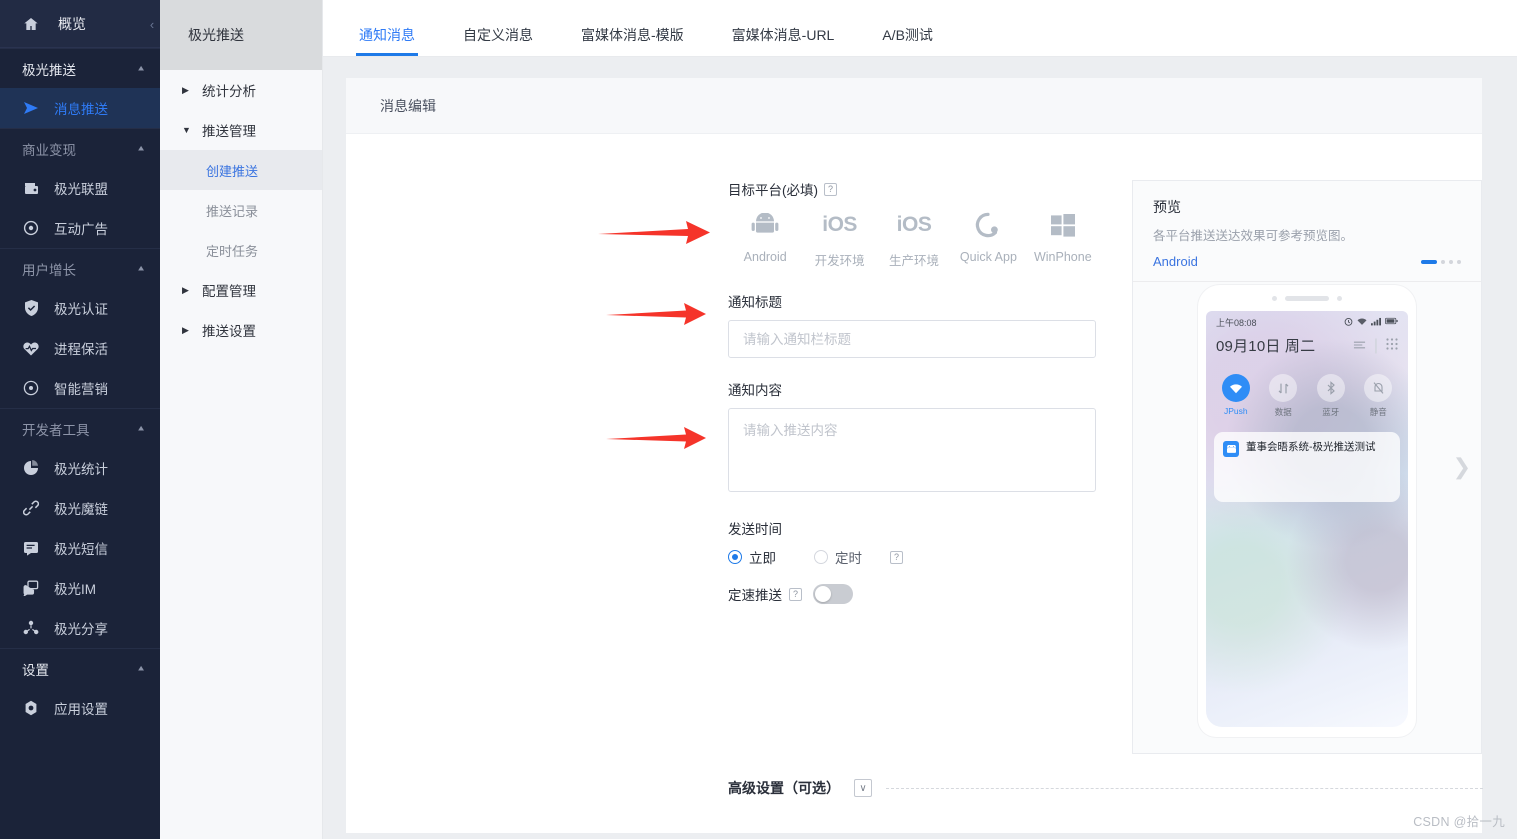  Describe the element at coordinates (1175, 261) in the screenshot. I see `preview-os-tab-android: Android` at that location.